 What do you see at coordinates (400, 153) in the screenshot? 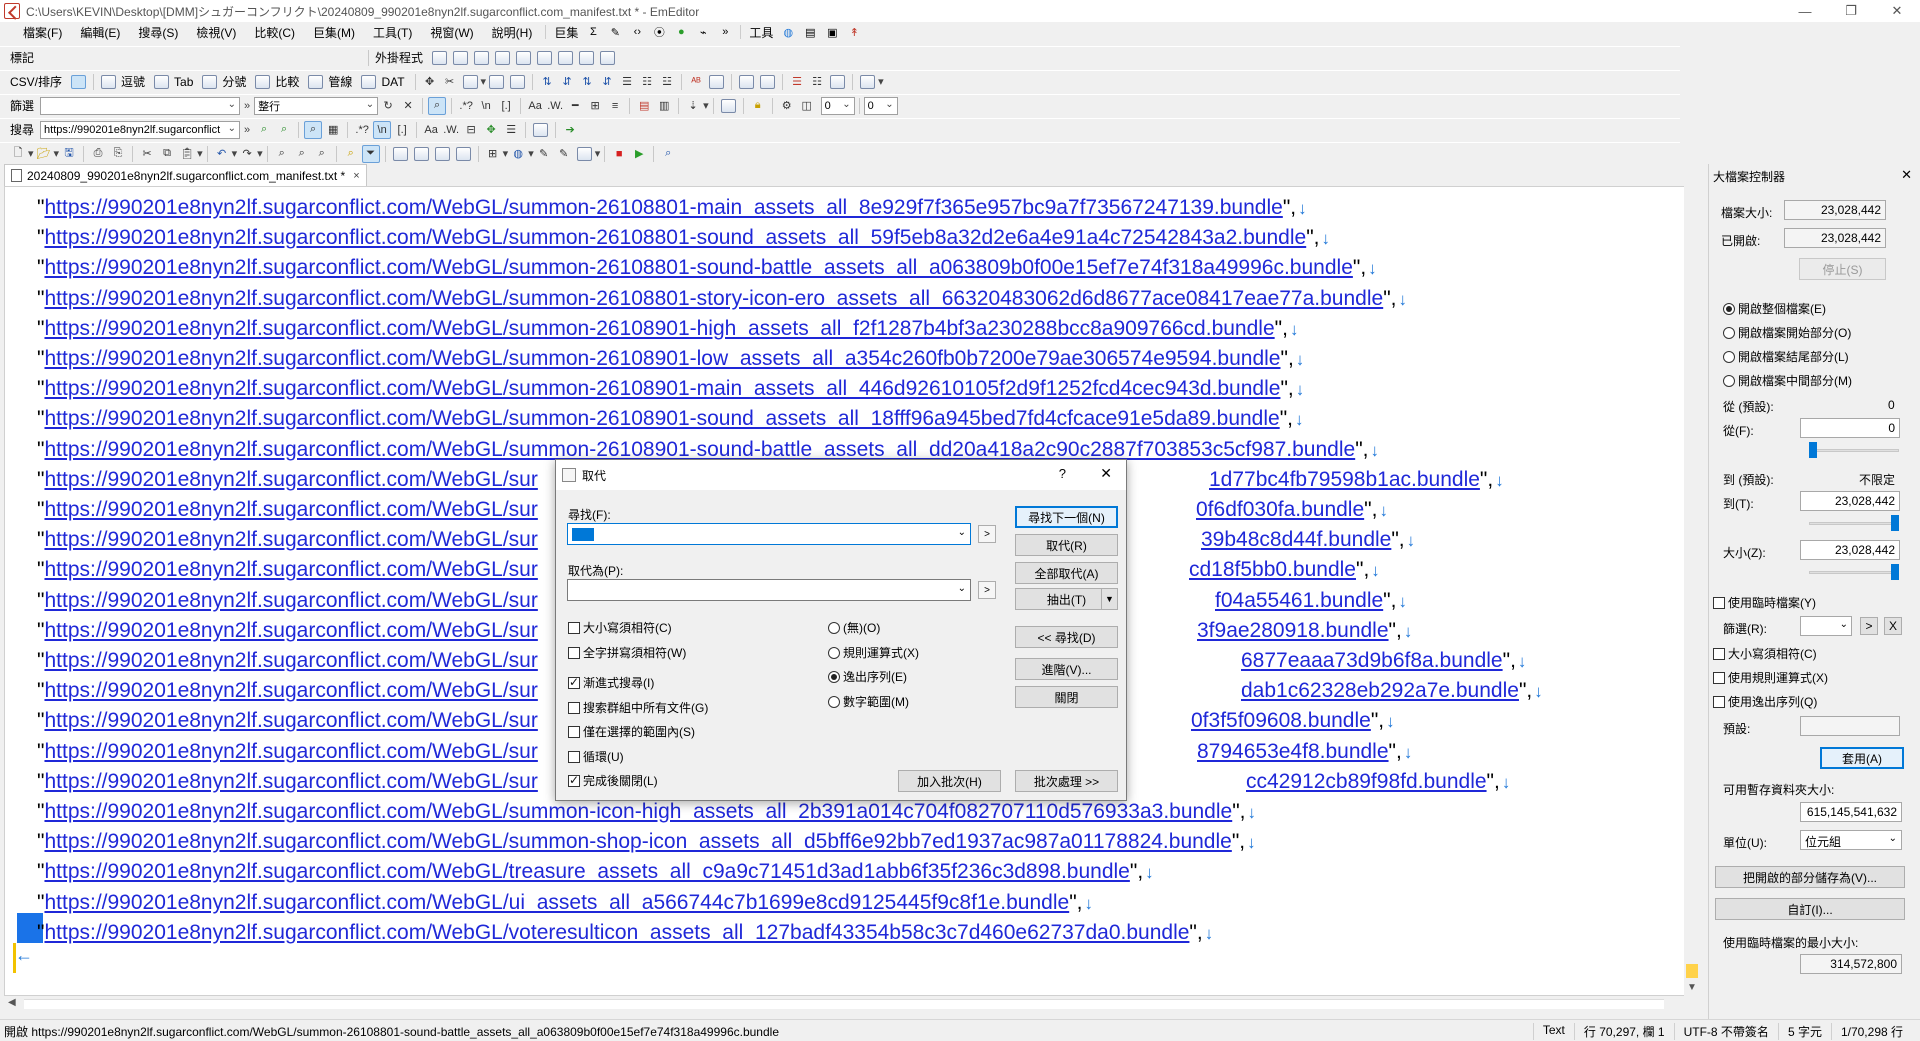
I see `window-tile-icon` at bounding box center [400, 153].